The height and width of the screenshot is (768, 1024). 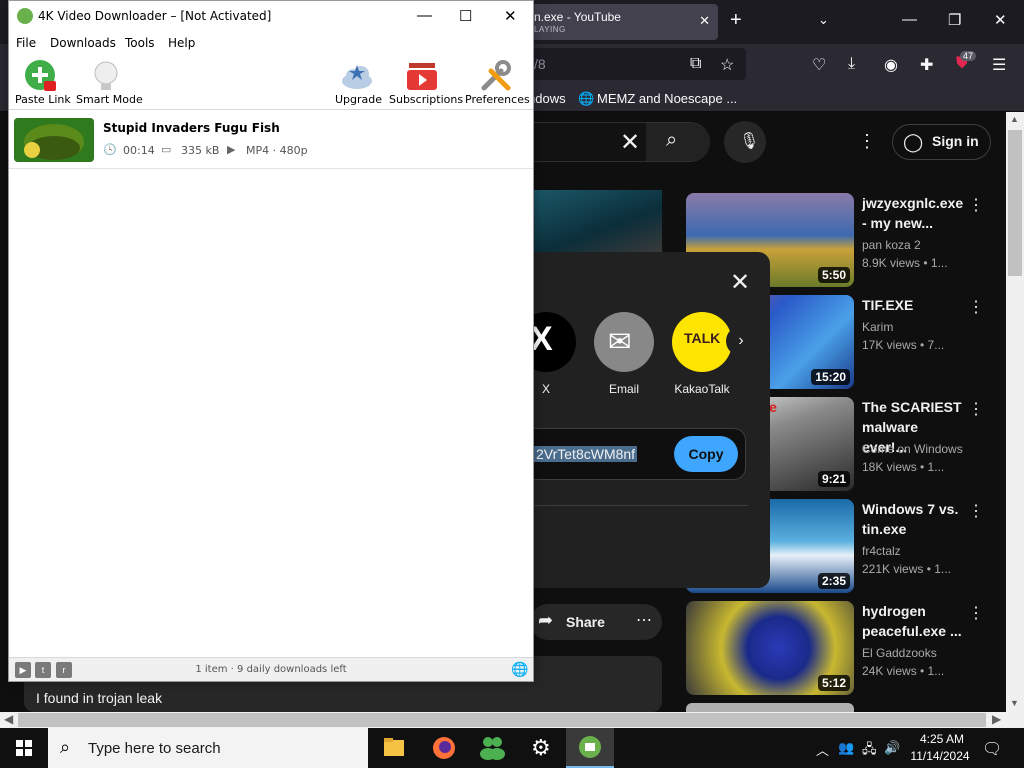 I want to click on voice-search-button: 🎙, so click(x=745, y=142).